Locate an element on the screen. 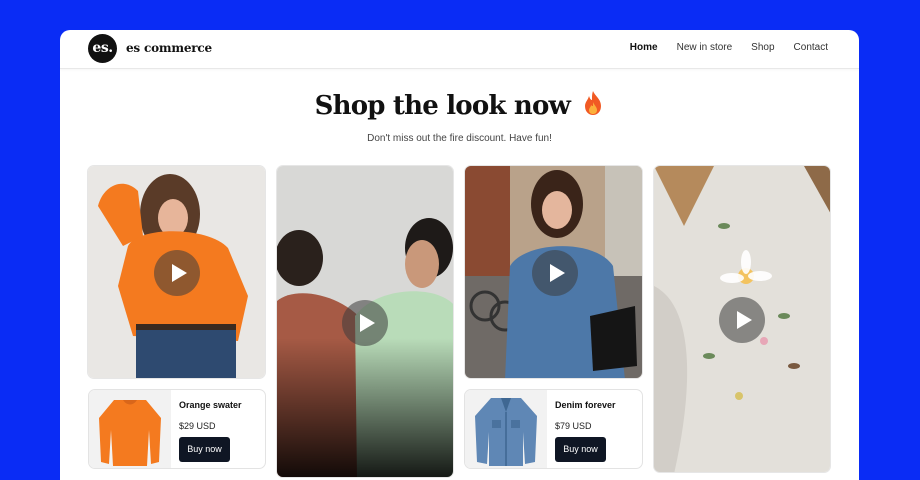 The width and height of the screenshot is (920, 480). video-card-embroidery is located at coordinates (742, 319).